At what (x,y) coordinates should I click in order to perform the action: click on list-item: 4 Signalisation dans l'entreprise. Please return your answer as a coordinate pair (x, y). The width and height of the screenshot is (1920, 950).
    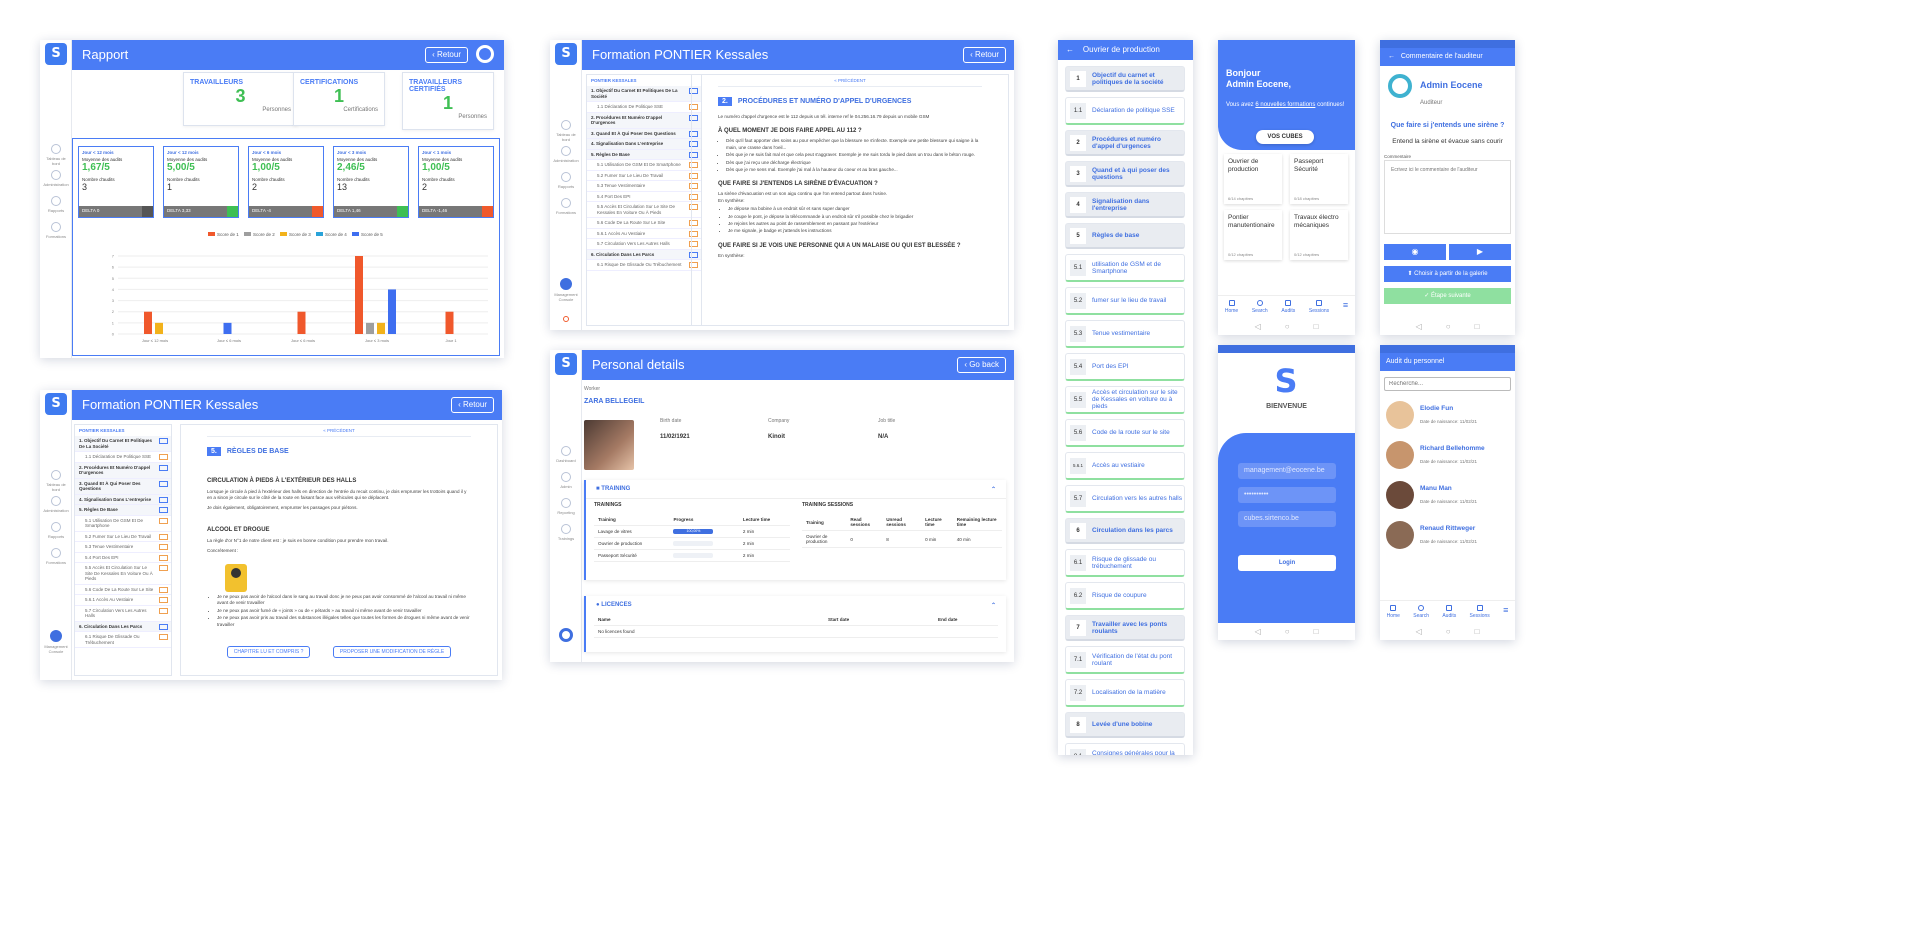
    Looking at the image, I should click on (1125, 205).